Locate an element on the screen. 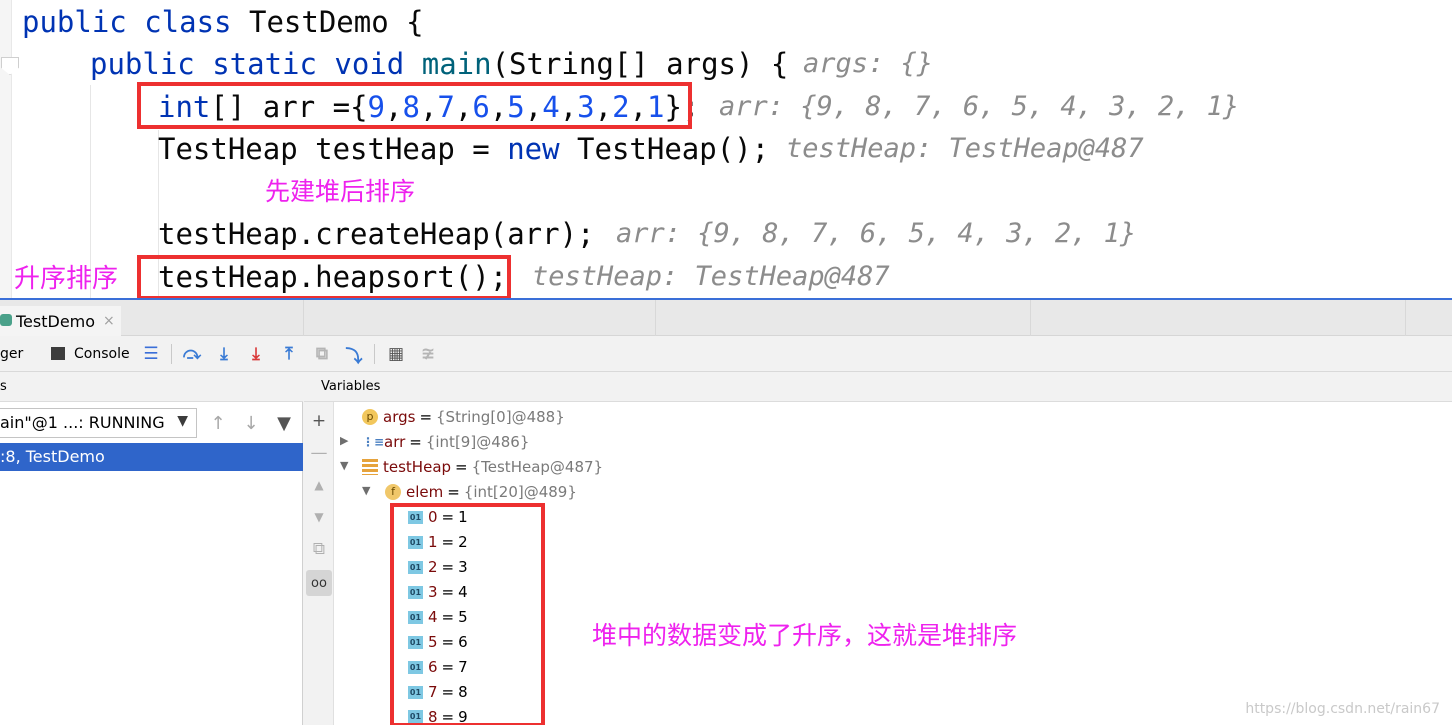 This screenshot has width=1452, height=725. variable-row-arr: ⋮≡ arr = {int[9]@486} is located at coordinates (445, 442).